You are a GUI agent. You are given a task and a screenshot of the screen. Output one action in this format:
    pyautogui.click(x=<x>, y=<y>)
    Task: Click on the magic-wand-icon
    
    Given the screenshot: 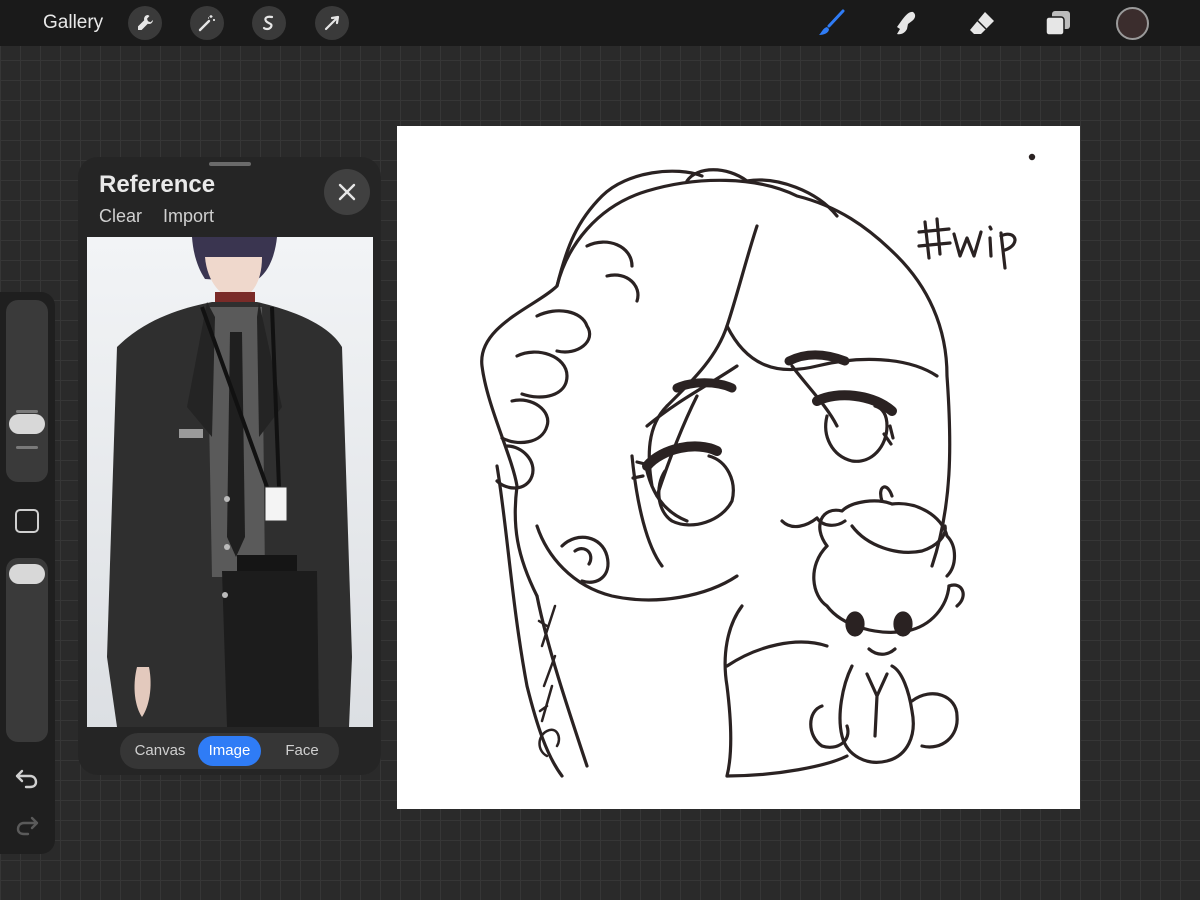 What is the action you would take?
    pyautogui.click(x=207, y=23)
    